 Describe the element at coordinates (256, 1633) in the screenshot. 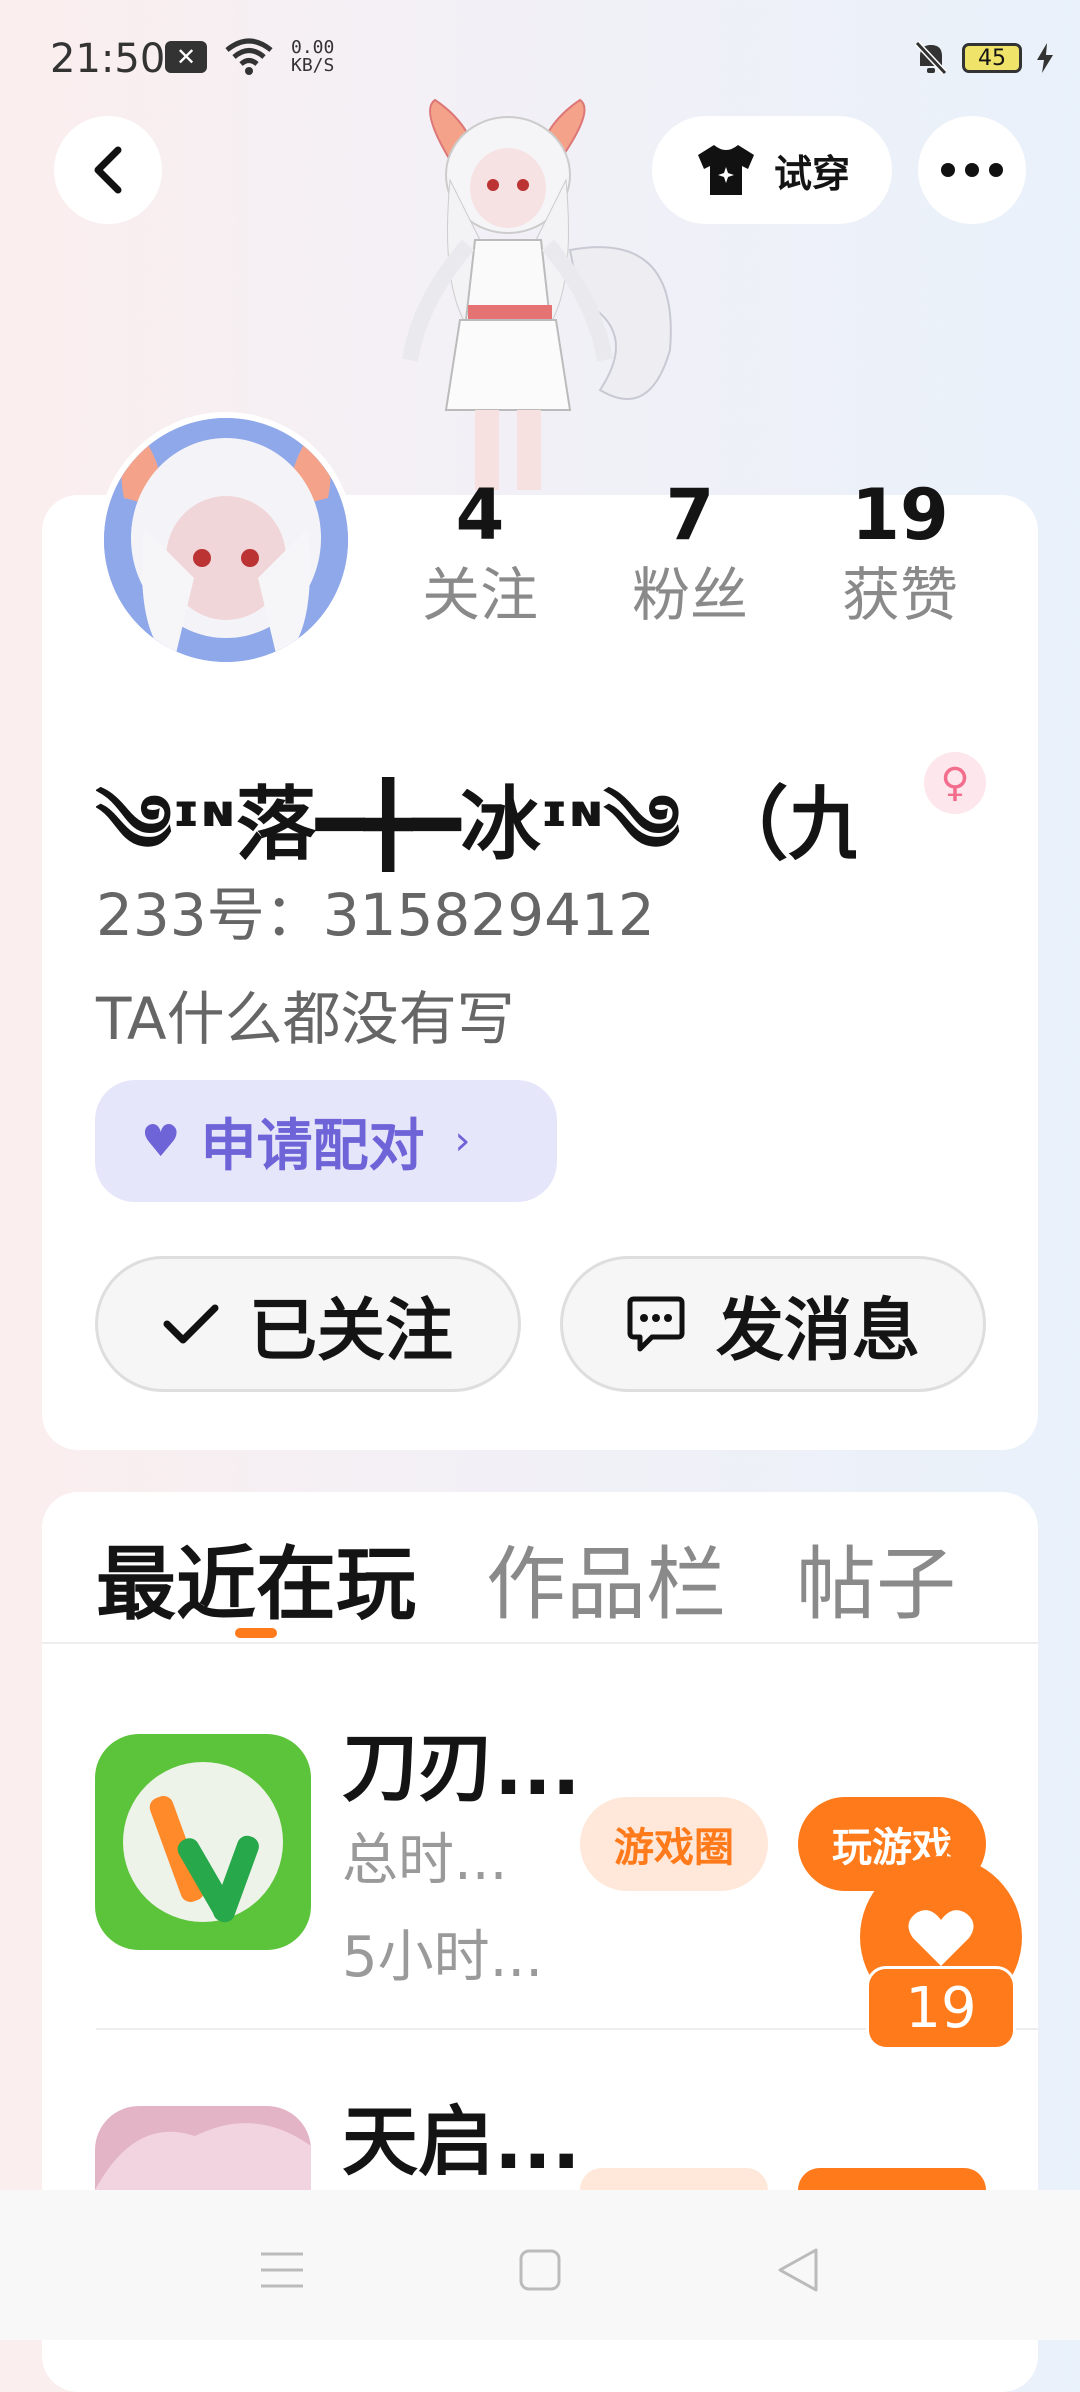

I see `active-tab-indicator` at that location.